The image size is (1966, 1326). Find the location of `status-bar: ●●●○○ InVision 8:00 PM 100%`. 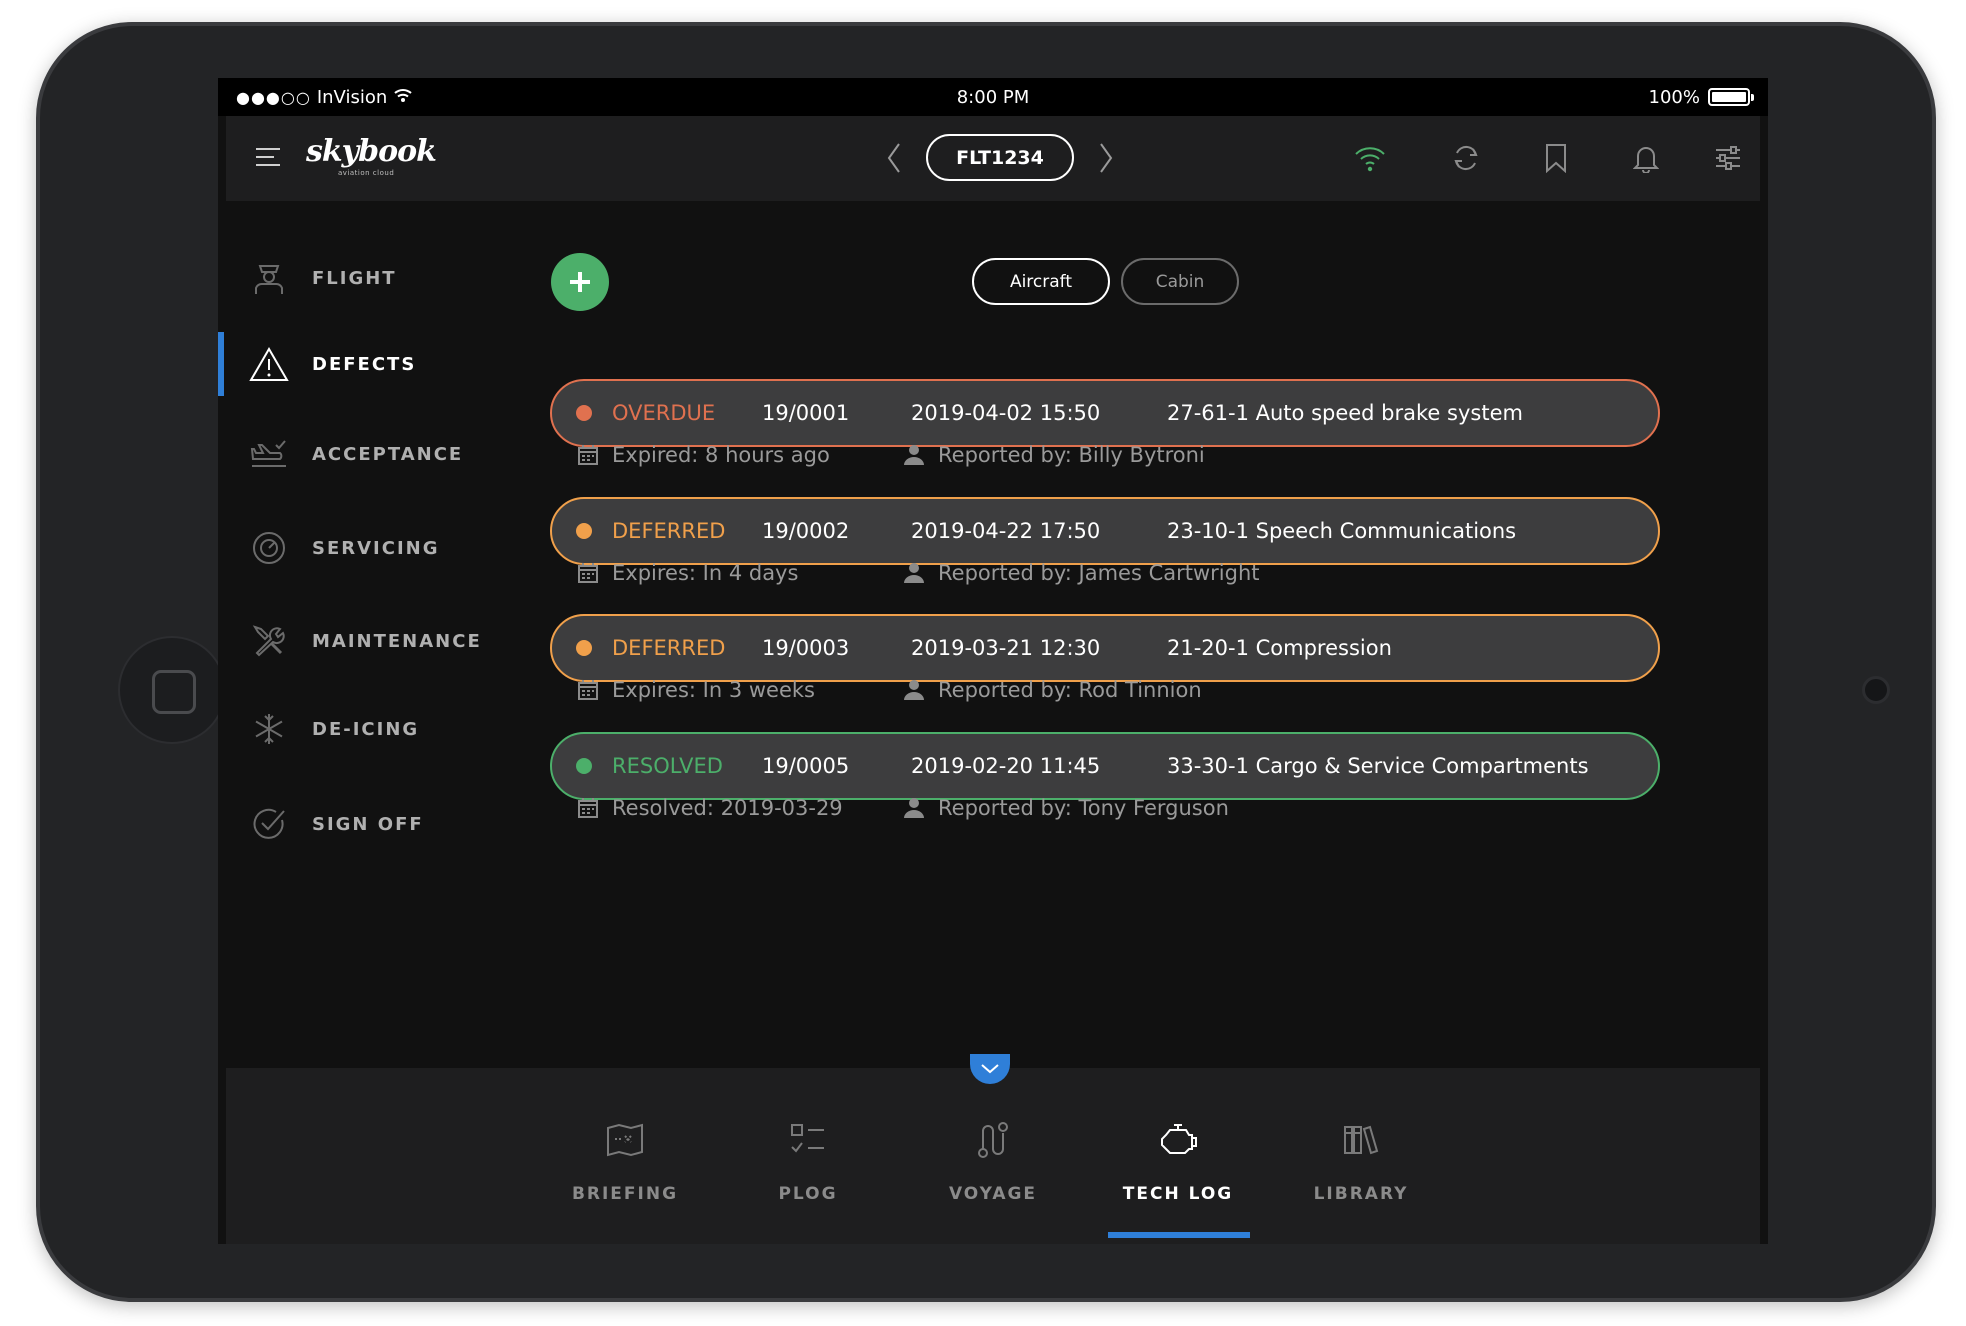

status-bar: ●●●○○ InVision 8:00 PM 100% is located at coordinates (993, 97).